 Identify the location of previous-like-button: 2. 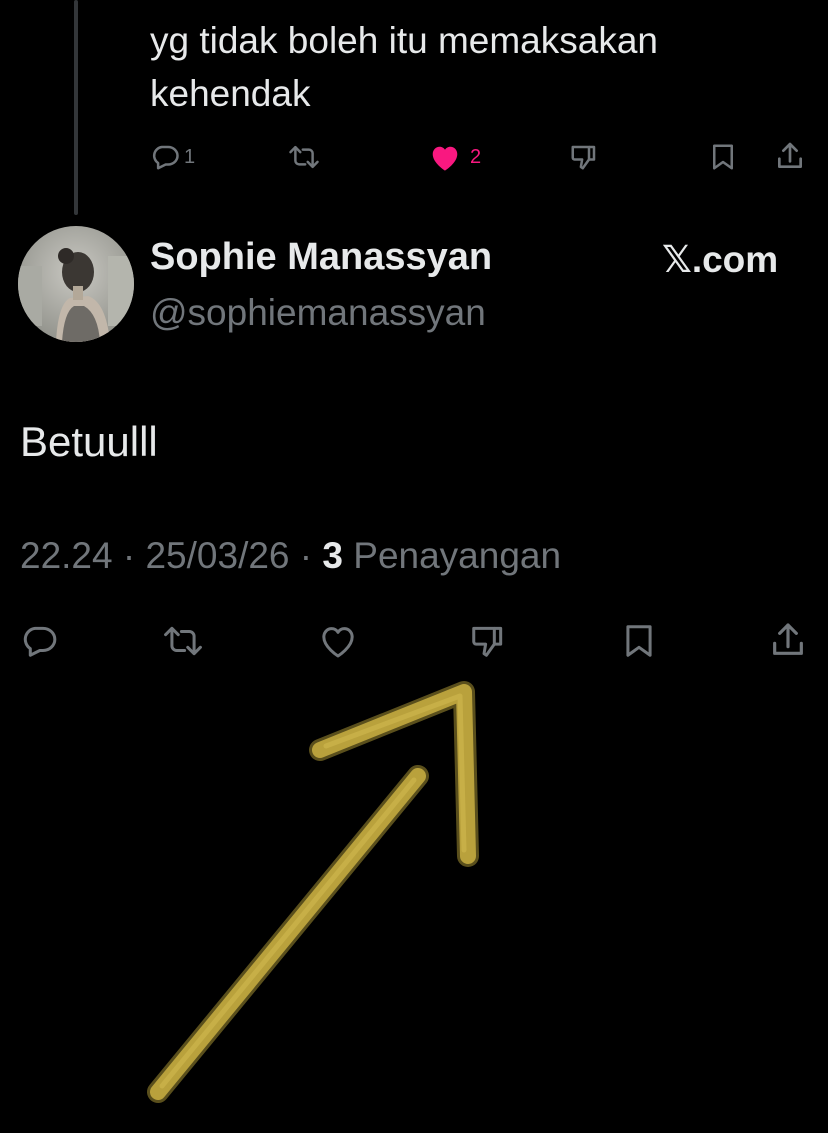
(454, 157).